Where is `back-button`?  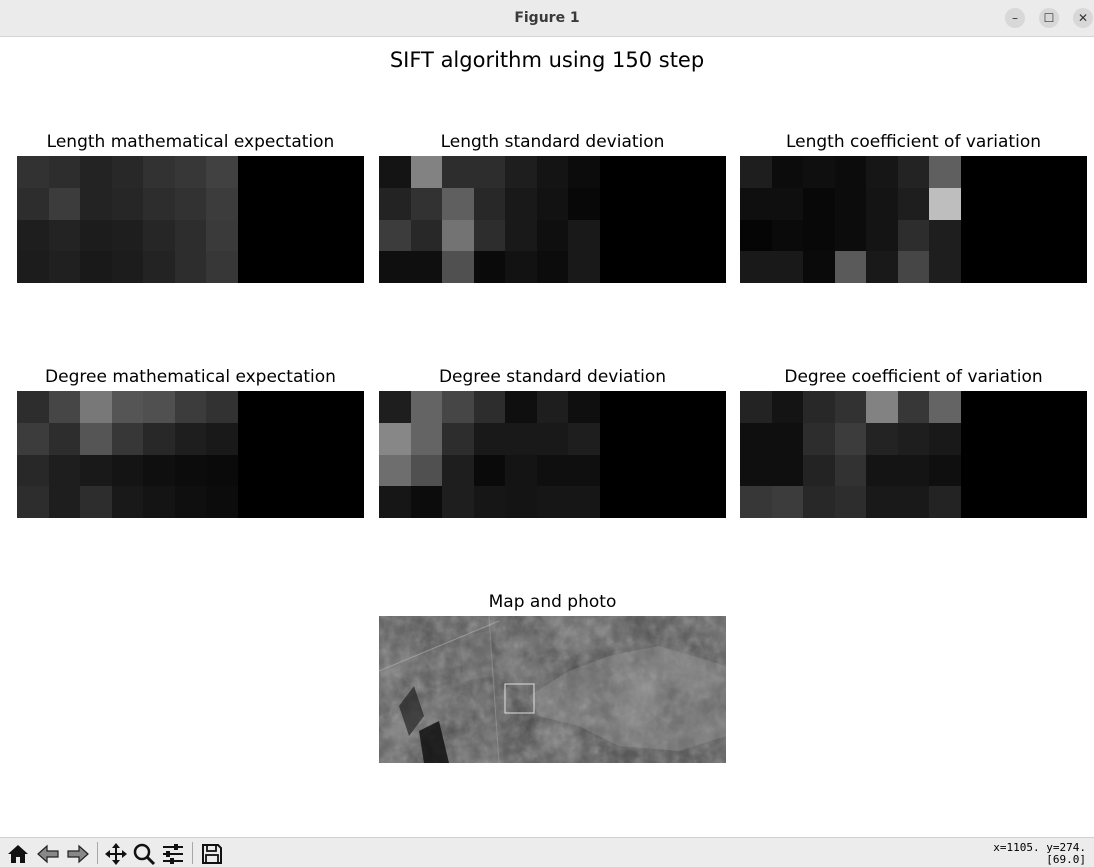
back-button is located at coordinates (48, 854).